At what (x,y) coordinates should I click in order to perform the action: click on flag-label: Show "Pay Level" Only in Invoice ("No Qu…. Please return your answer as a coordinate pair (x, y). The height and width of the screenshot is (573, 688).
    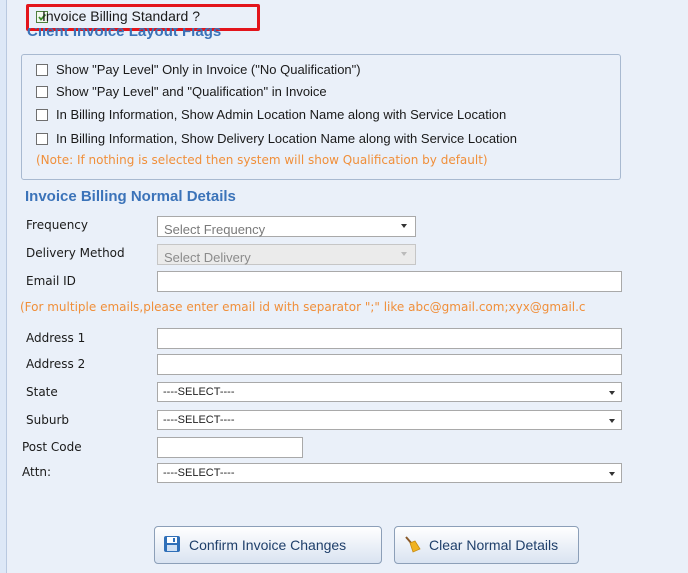
    Looking at the image, I should click on (208, 69).